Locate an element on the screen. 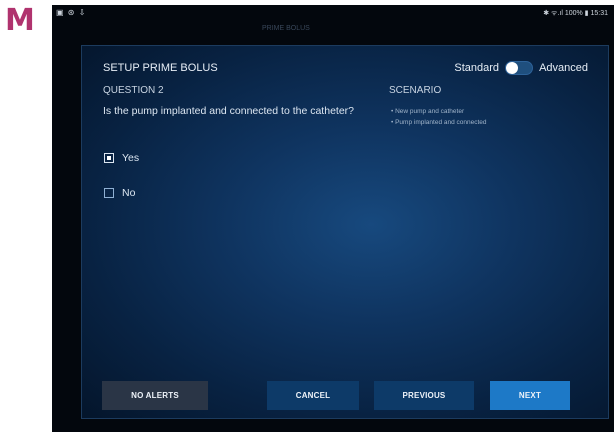 The width and height of the screenshot is (614, 432). scenario-item: New pump and catheter is located at coordinates (439, 111).